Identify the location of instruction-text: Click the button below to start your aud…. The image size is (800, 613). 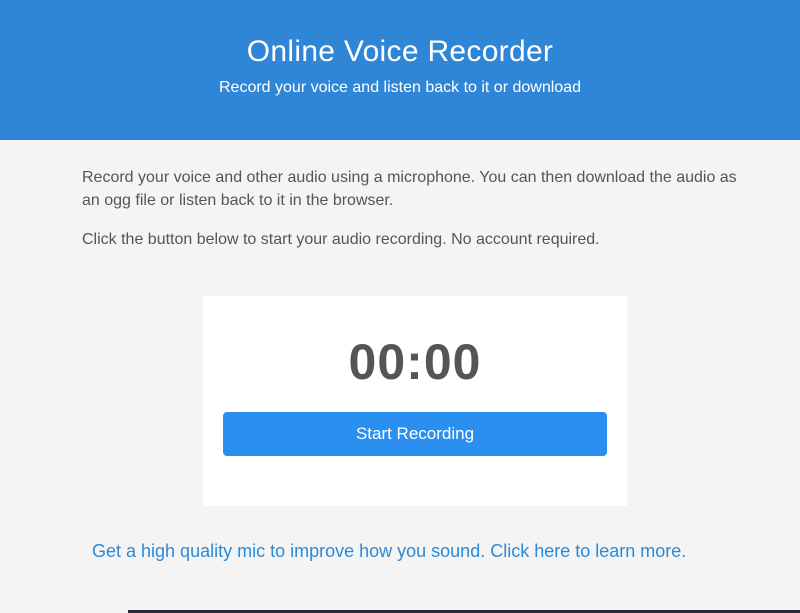
(341, 239).